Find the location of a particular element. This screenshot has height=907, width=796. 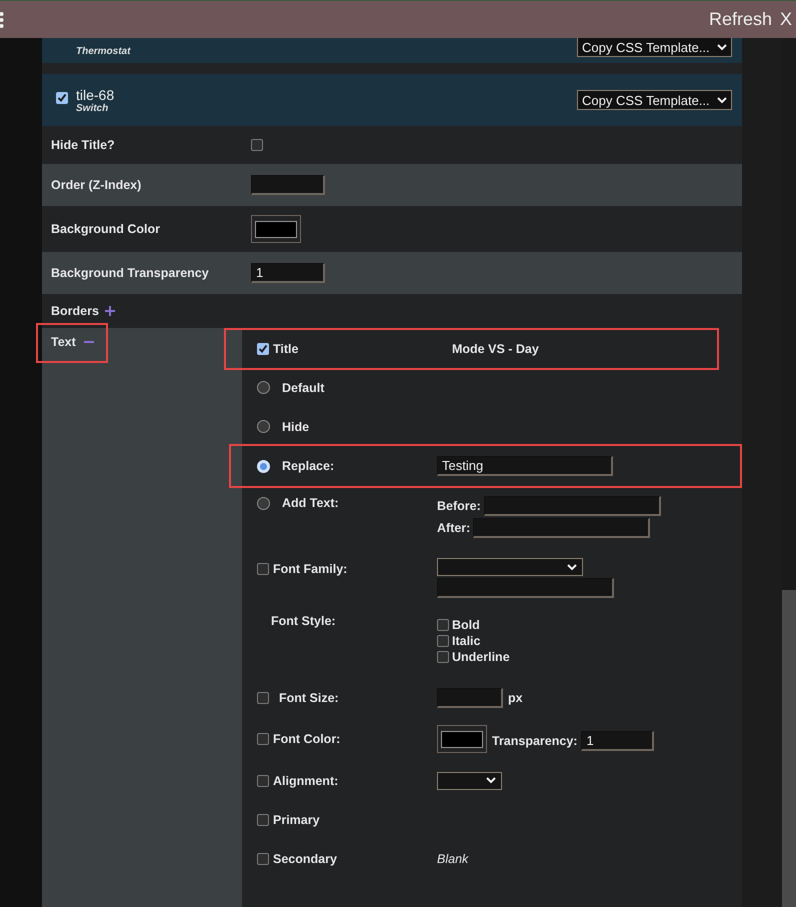

tile-type: Switch is located at coordinates (93, 108).